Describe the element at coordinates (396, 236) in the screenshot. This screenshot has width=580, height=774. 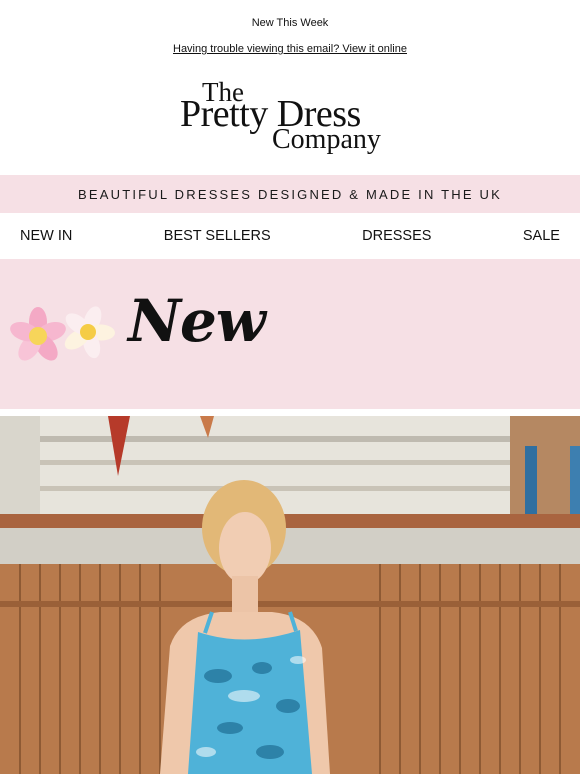
I see `nav-dresses: DRESSES` at that location.